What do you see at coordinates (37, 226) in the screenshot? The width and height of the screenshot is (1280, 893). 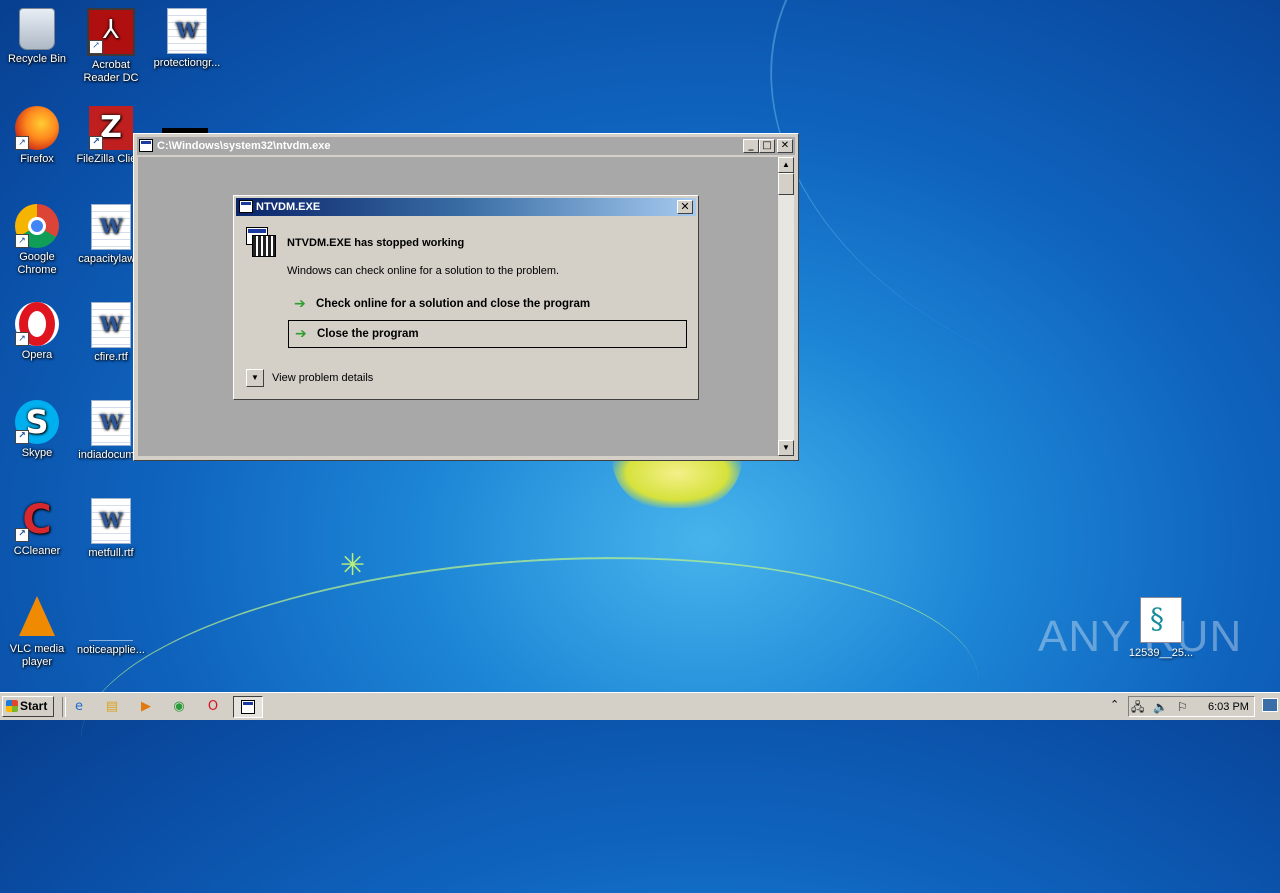 I see `chrome-icon: ↗` at bounding box center [37, 226].